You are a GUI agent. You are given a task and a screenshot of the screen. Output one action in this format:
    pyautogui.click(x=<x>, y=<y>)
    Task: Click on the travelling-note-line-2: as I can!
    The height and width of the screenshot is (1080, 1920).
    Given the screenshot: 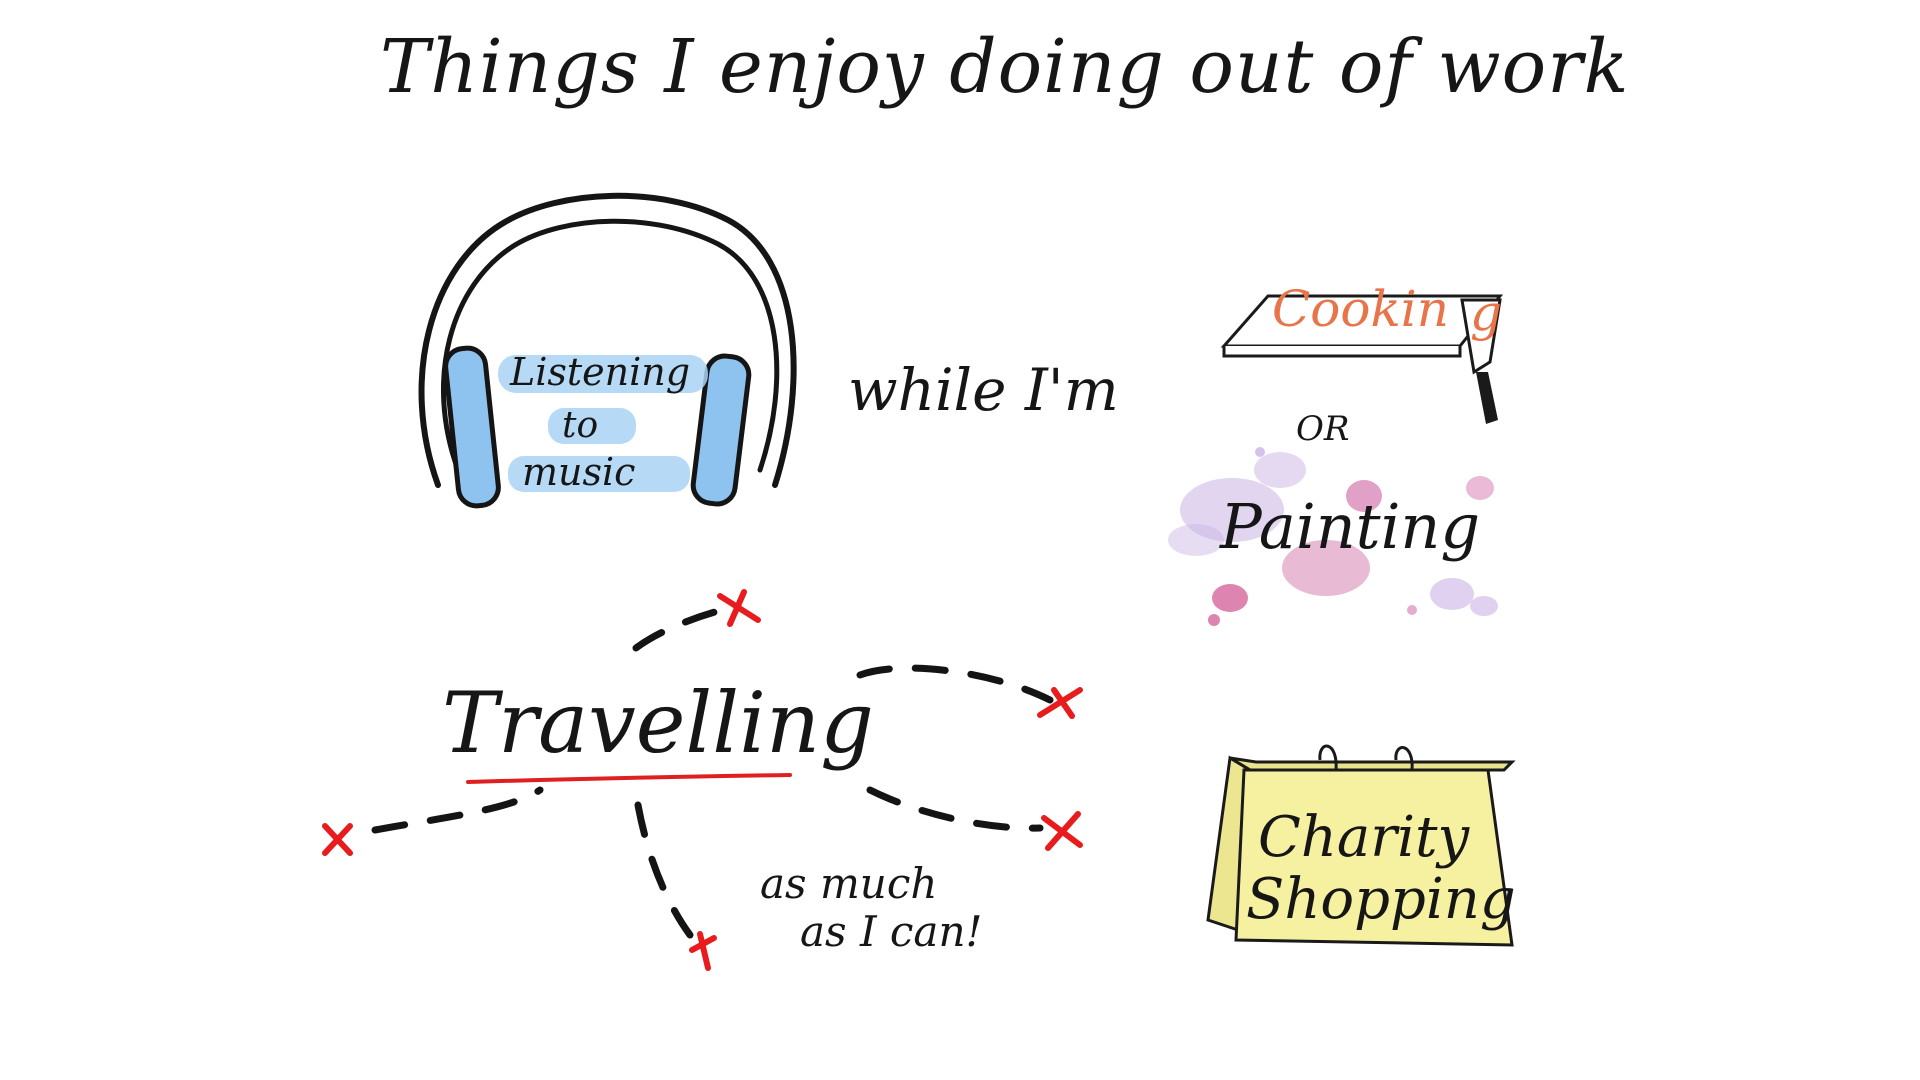 What is the action you would take?
    pyautogui.click(x=891, y=931)
    